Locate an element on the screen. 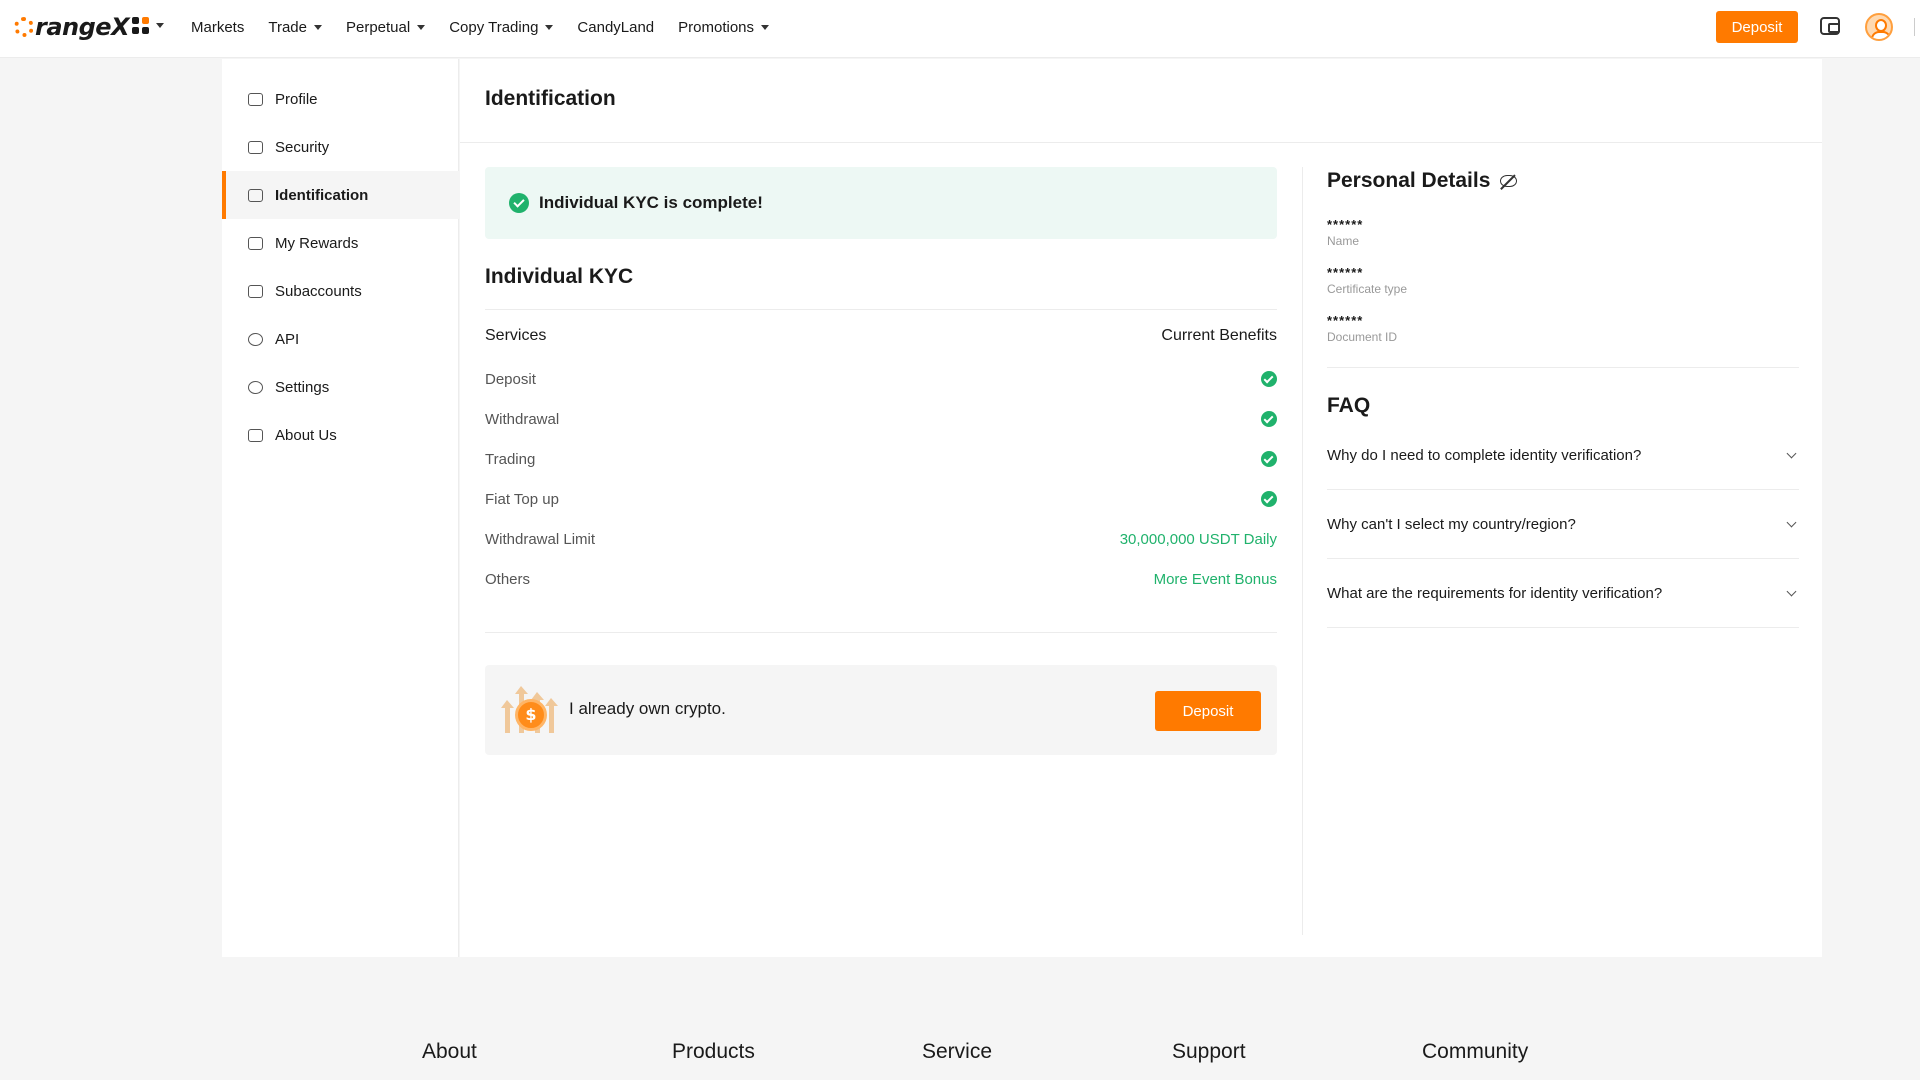  gift-icon is located at coordinates (255, 243).